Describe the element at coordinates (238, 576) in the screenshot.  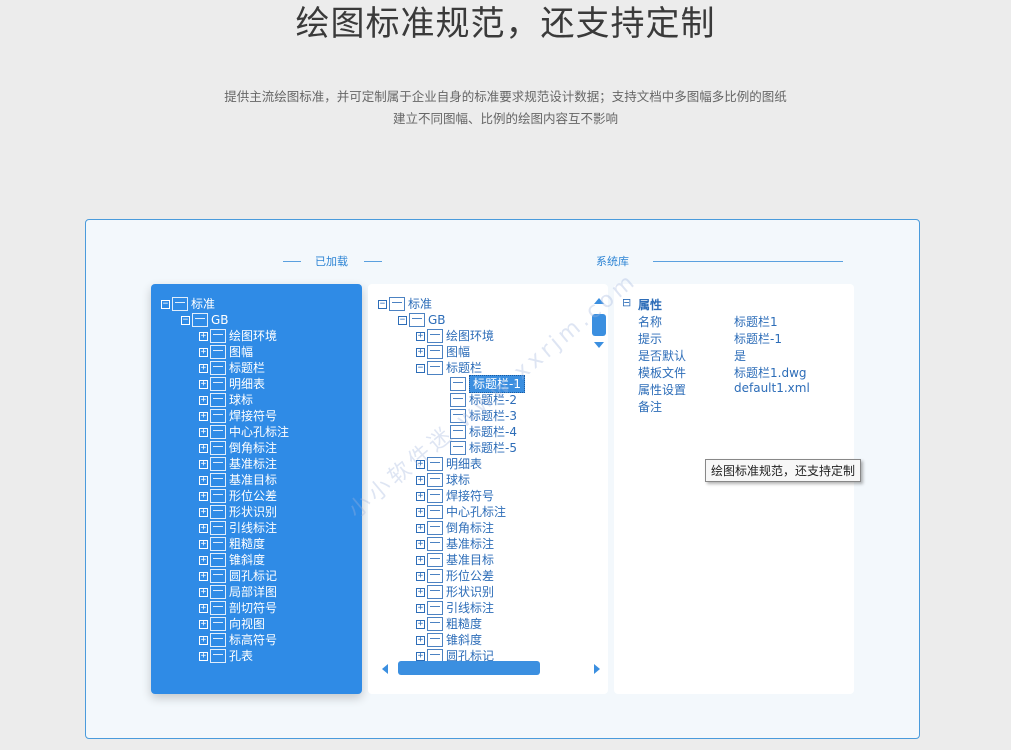
I see `tree-node: + 圆孔标记` at that location.